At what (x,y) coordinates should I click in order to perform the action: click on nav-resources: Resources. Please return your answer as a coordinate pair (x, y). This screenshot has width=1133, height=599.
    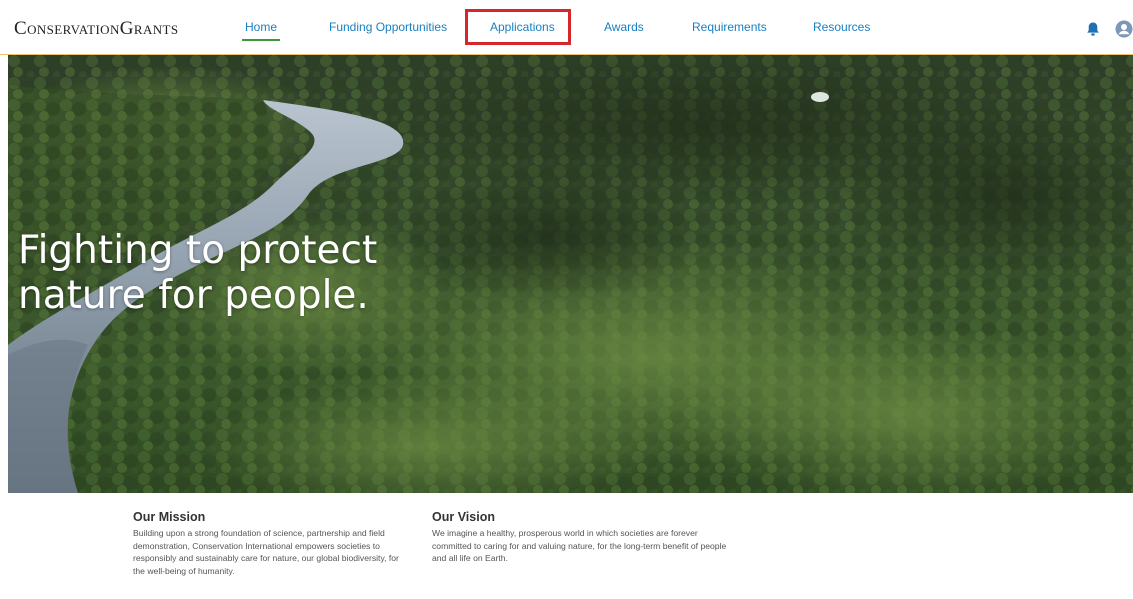
    Looking at the image, I should click on (841, 27).